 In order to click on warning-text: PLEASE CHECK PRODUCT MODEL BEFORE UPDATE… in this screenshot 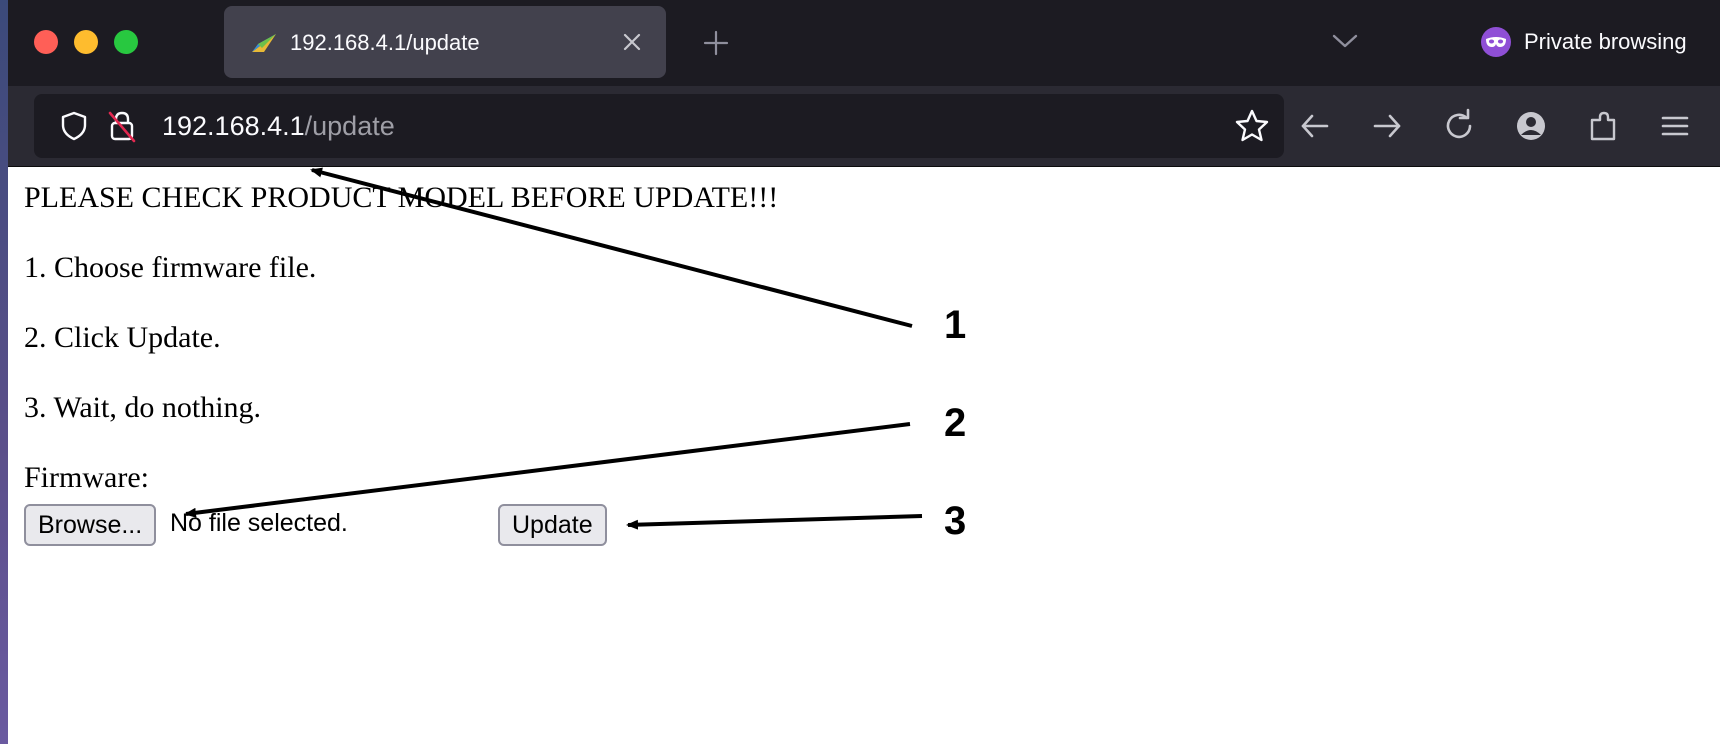, I will do `click(401, 197)`.